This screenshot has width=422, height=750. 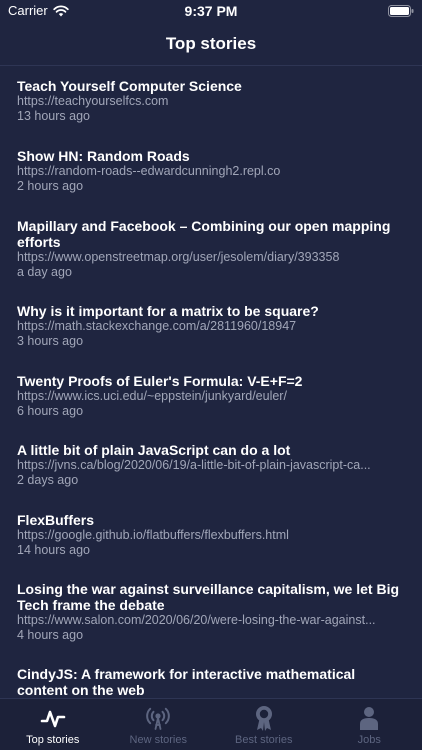 What do you see at coordinates (53, 550) in the screenshot?
I see `story-time: 14 hours ago` at bounding box center [53, 550].